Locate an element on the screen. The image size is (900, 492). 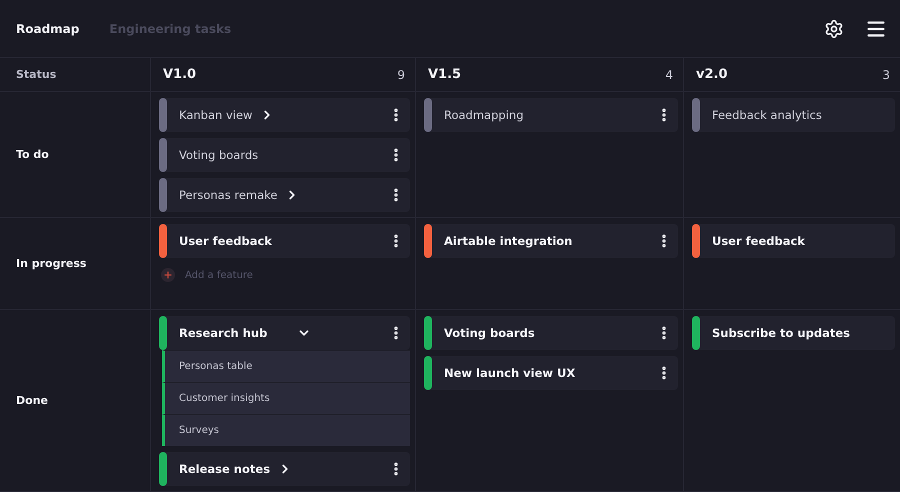
sub-item: Customer insights is located at coordinates (286, 398).